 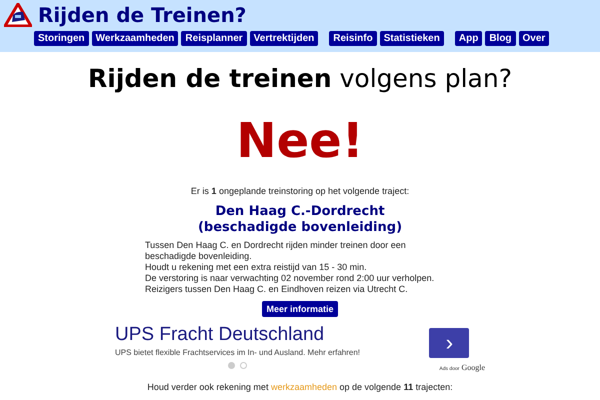 I want to click on headline: Rijden de treinen volgens plan?, so click(x=300, y=78).